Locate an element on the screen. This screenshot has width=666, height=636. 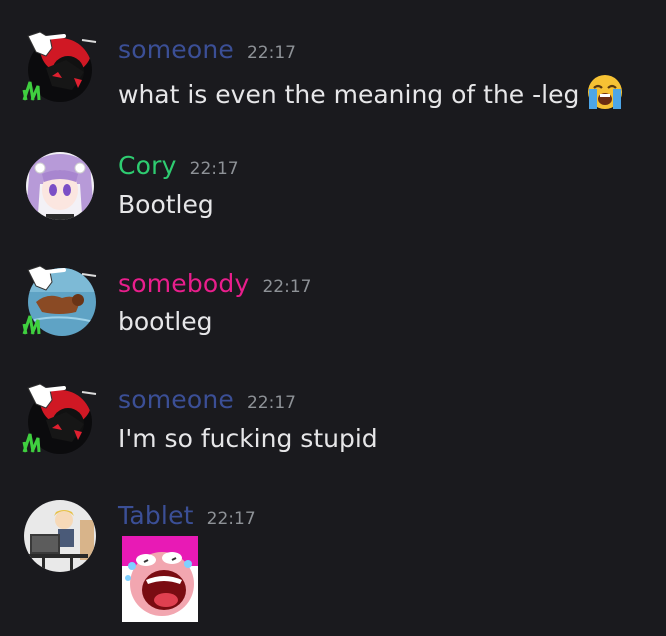
message-content: Bootleg is located at coordinates (166, 205).